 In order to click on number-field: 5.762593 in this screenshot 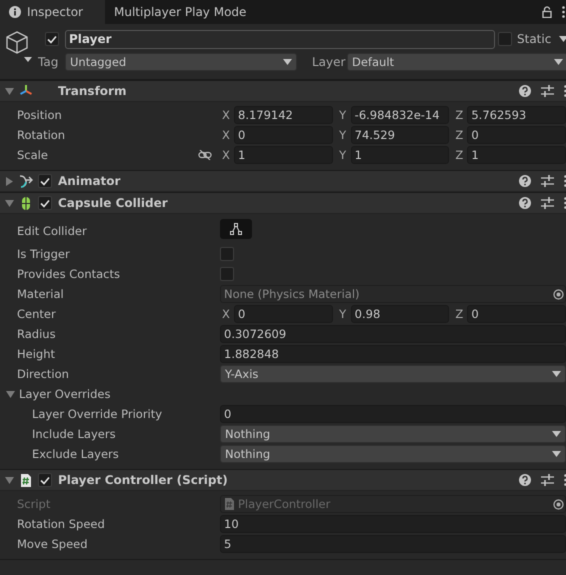, I will do `click(516, 115)`.